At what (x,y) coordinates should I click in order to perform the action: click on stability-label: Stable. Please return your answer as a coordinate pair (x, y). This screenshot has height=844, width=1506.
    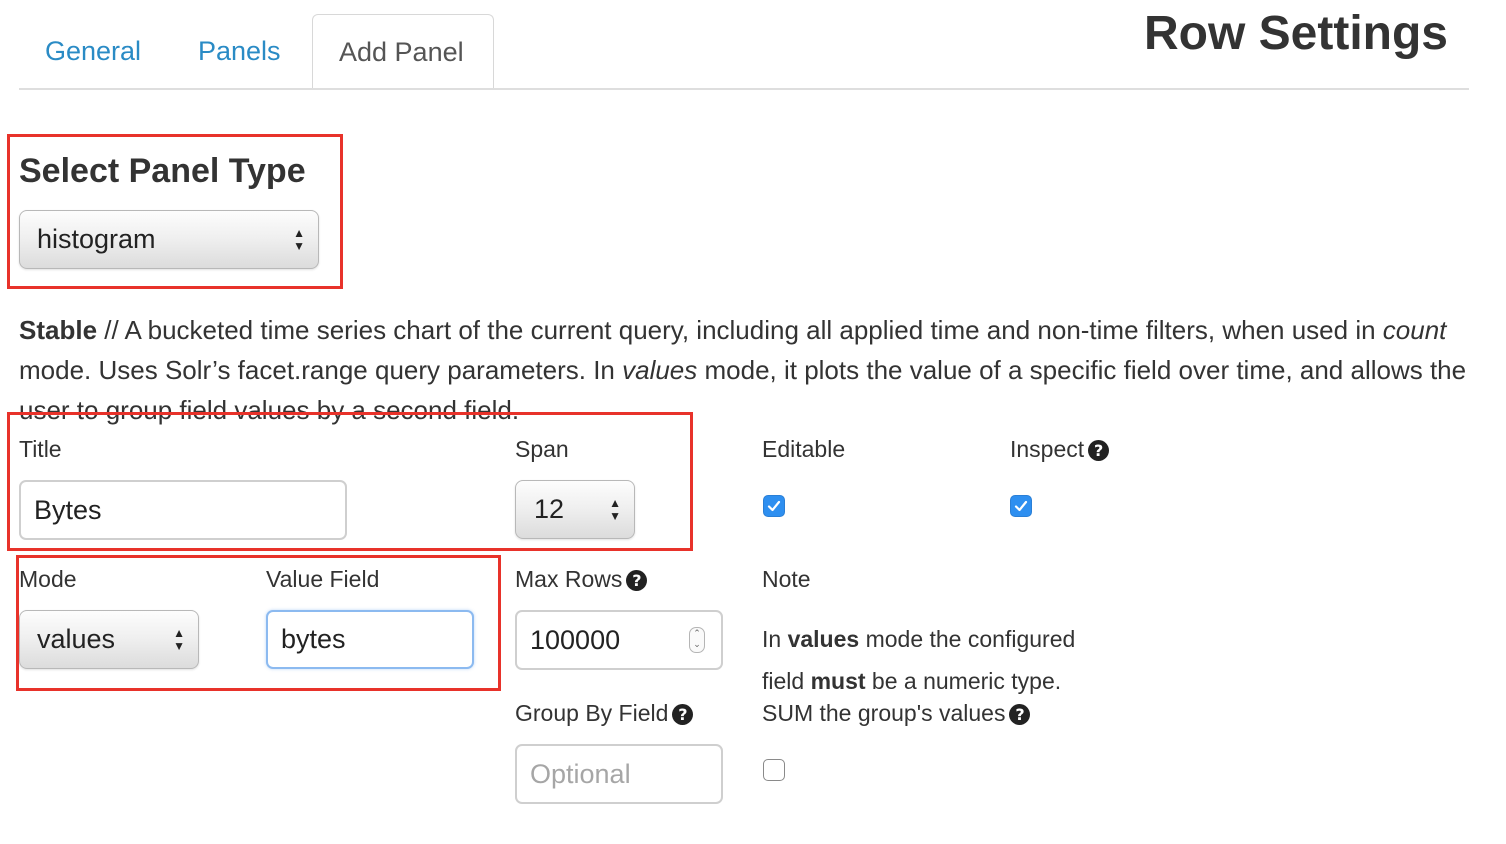
    Looking at the image, I should click on (58, 330).